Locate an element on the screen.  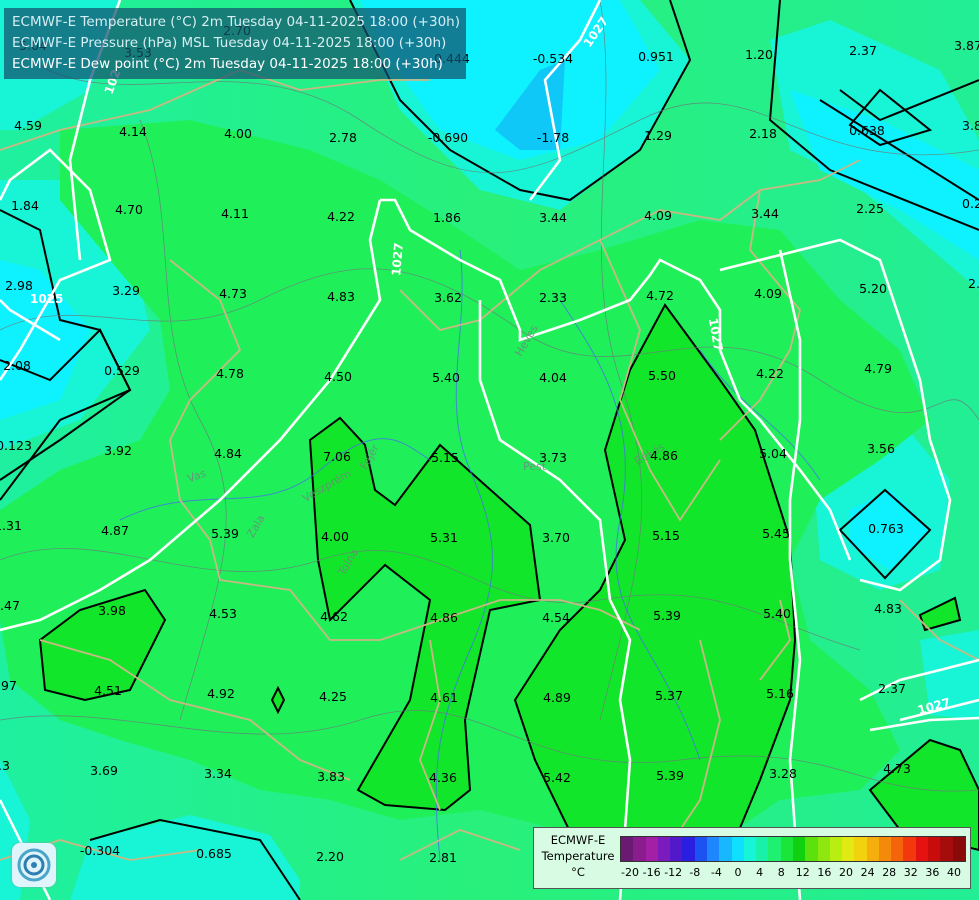
legend-tick: 28 is located at coordinates (889, 872).